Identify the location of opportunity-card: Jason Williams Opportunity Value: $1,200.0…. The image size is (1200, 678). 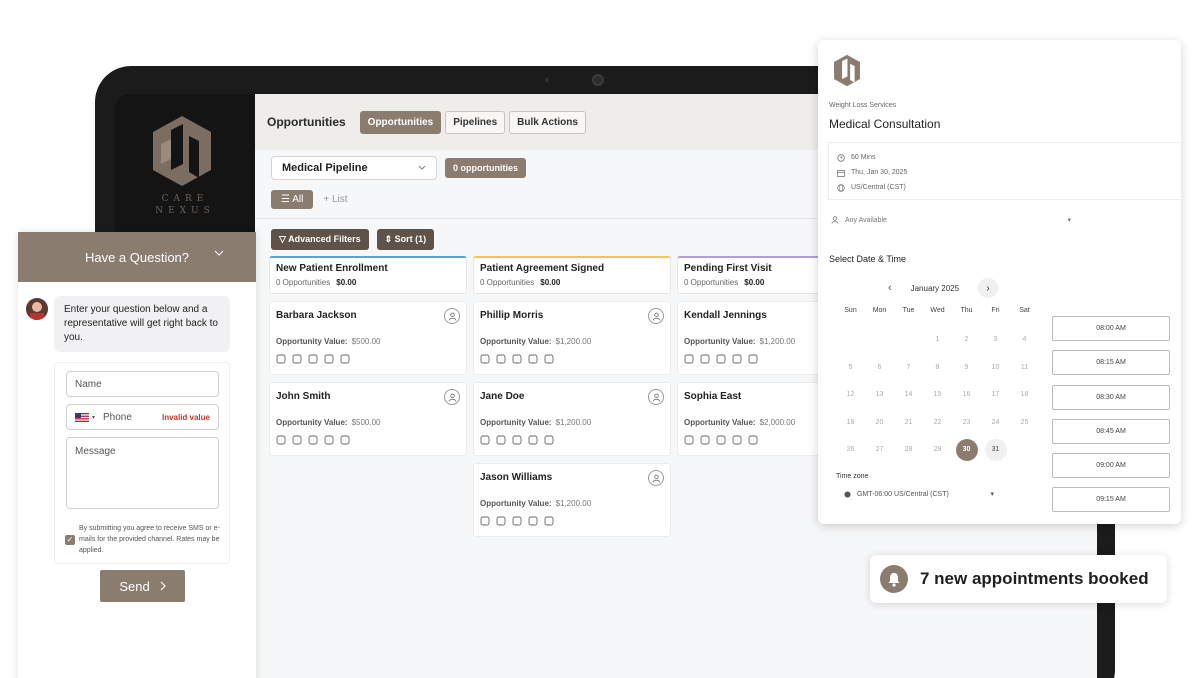
(572, 500).